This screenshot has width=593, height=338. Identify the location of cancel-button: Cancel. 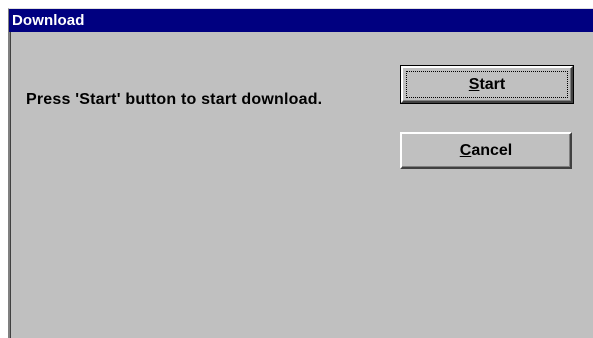
(486, 150).